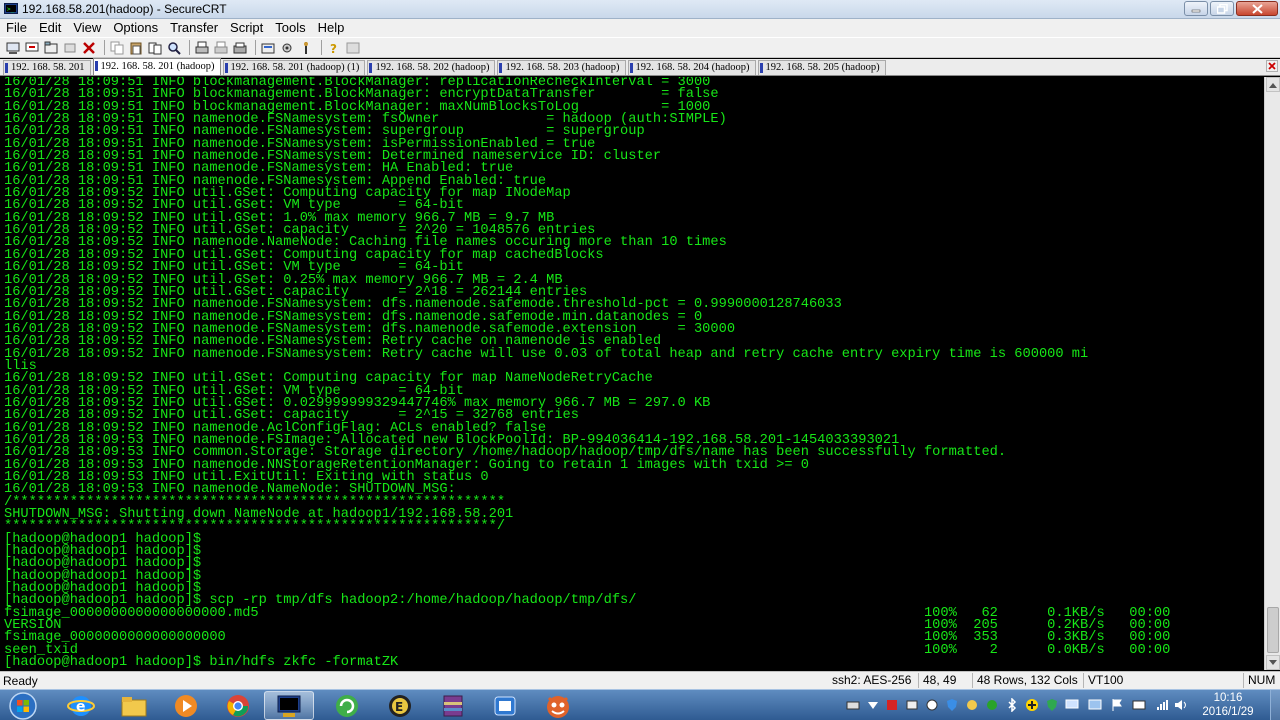 This screenshot has width=1280, height=720. I want to click on internet-explorer-icon: e, so click(81, 705).